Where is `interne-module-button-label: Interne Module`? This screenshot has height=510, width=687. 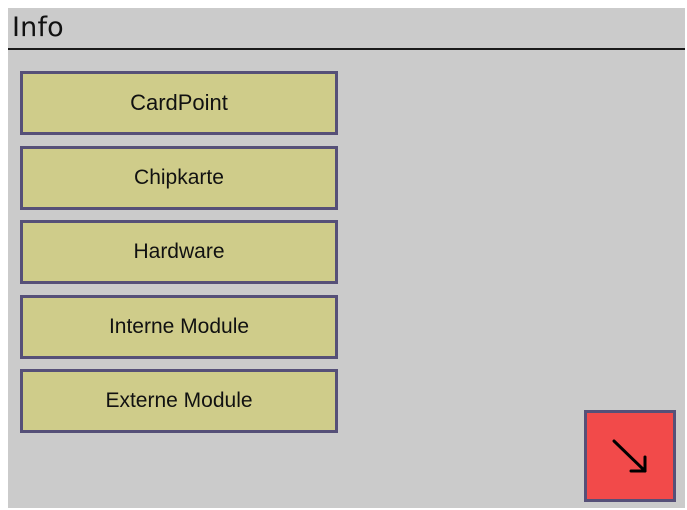 interne-module-button-label: Interne Module is located at coordinates (179, 326).